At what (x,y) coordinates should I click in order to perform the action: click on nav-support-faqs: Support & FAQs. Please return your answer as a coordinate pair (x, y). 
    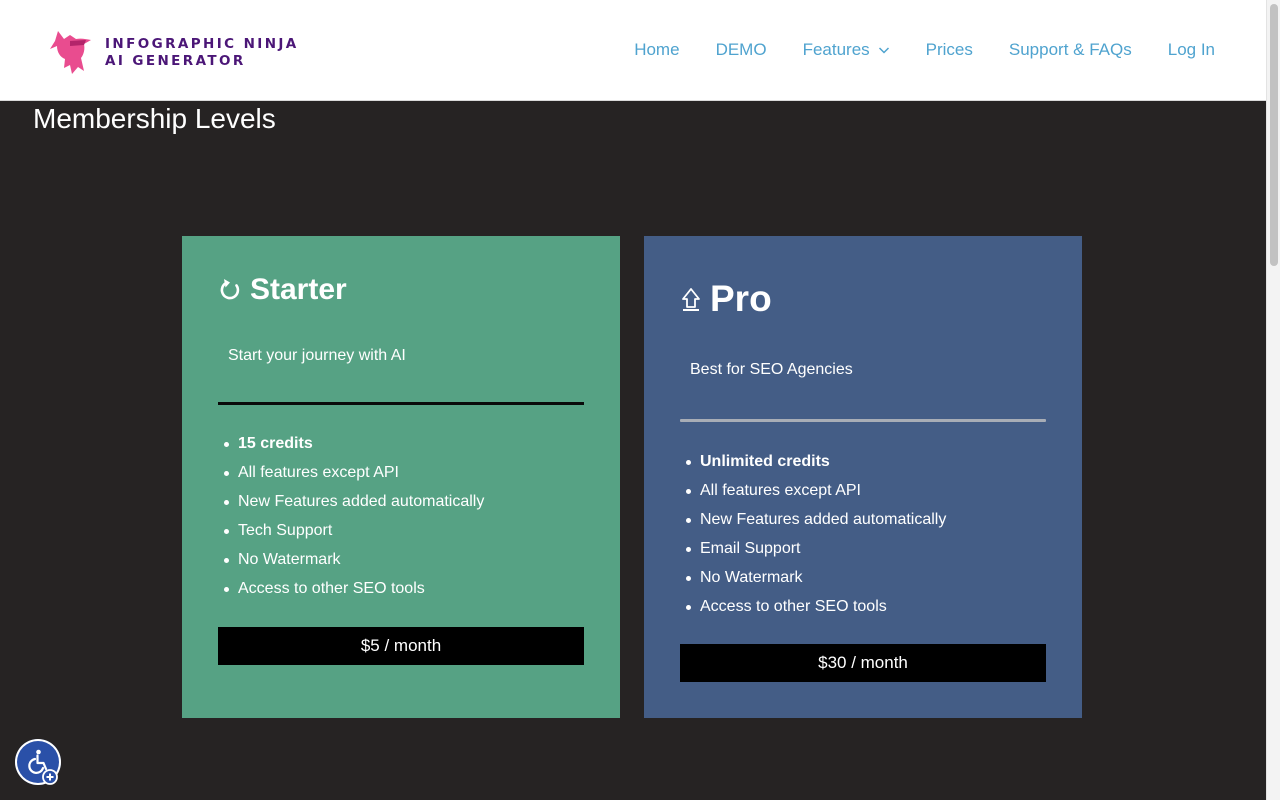
    Looking at the image, I should click on (1070, 50).